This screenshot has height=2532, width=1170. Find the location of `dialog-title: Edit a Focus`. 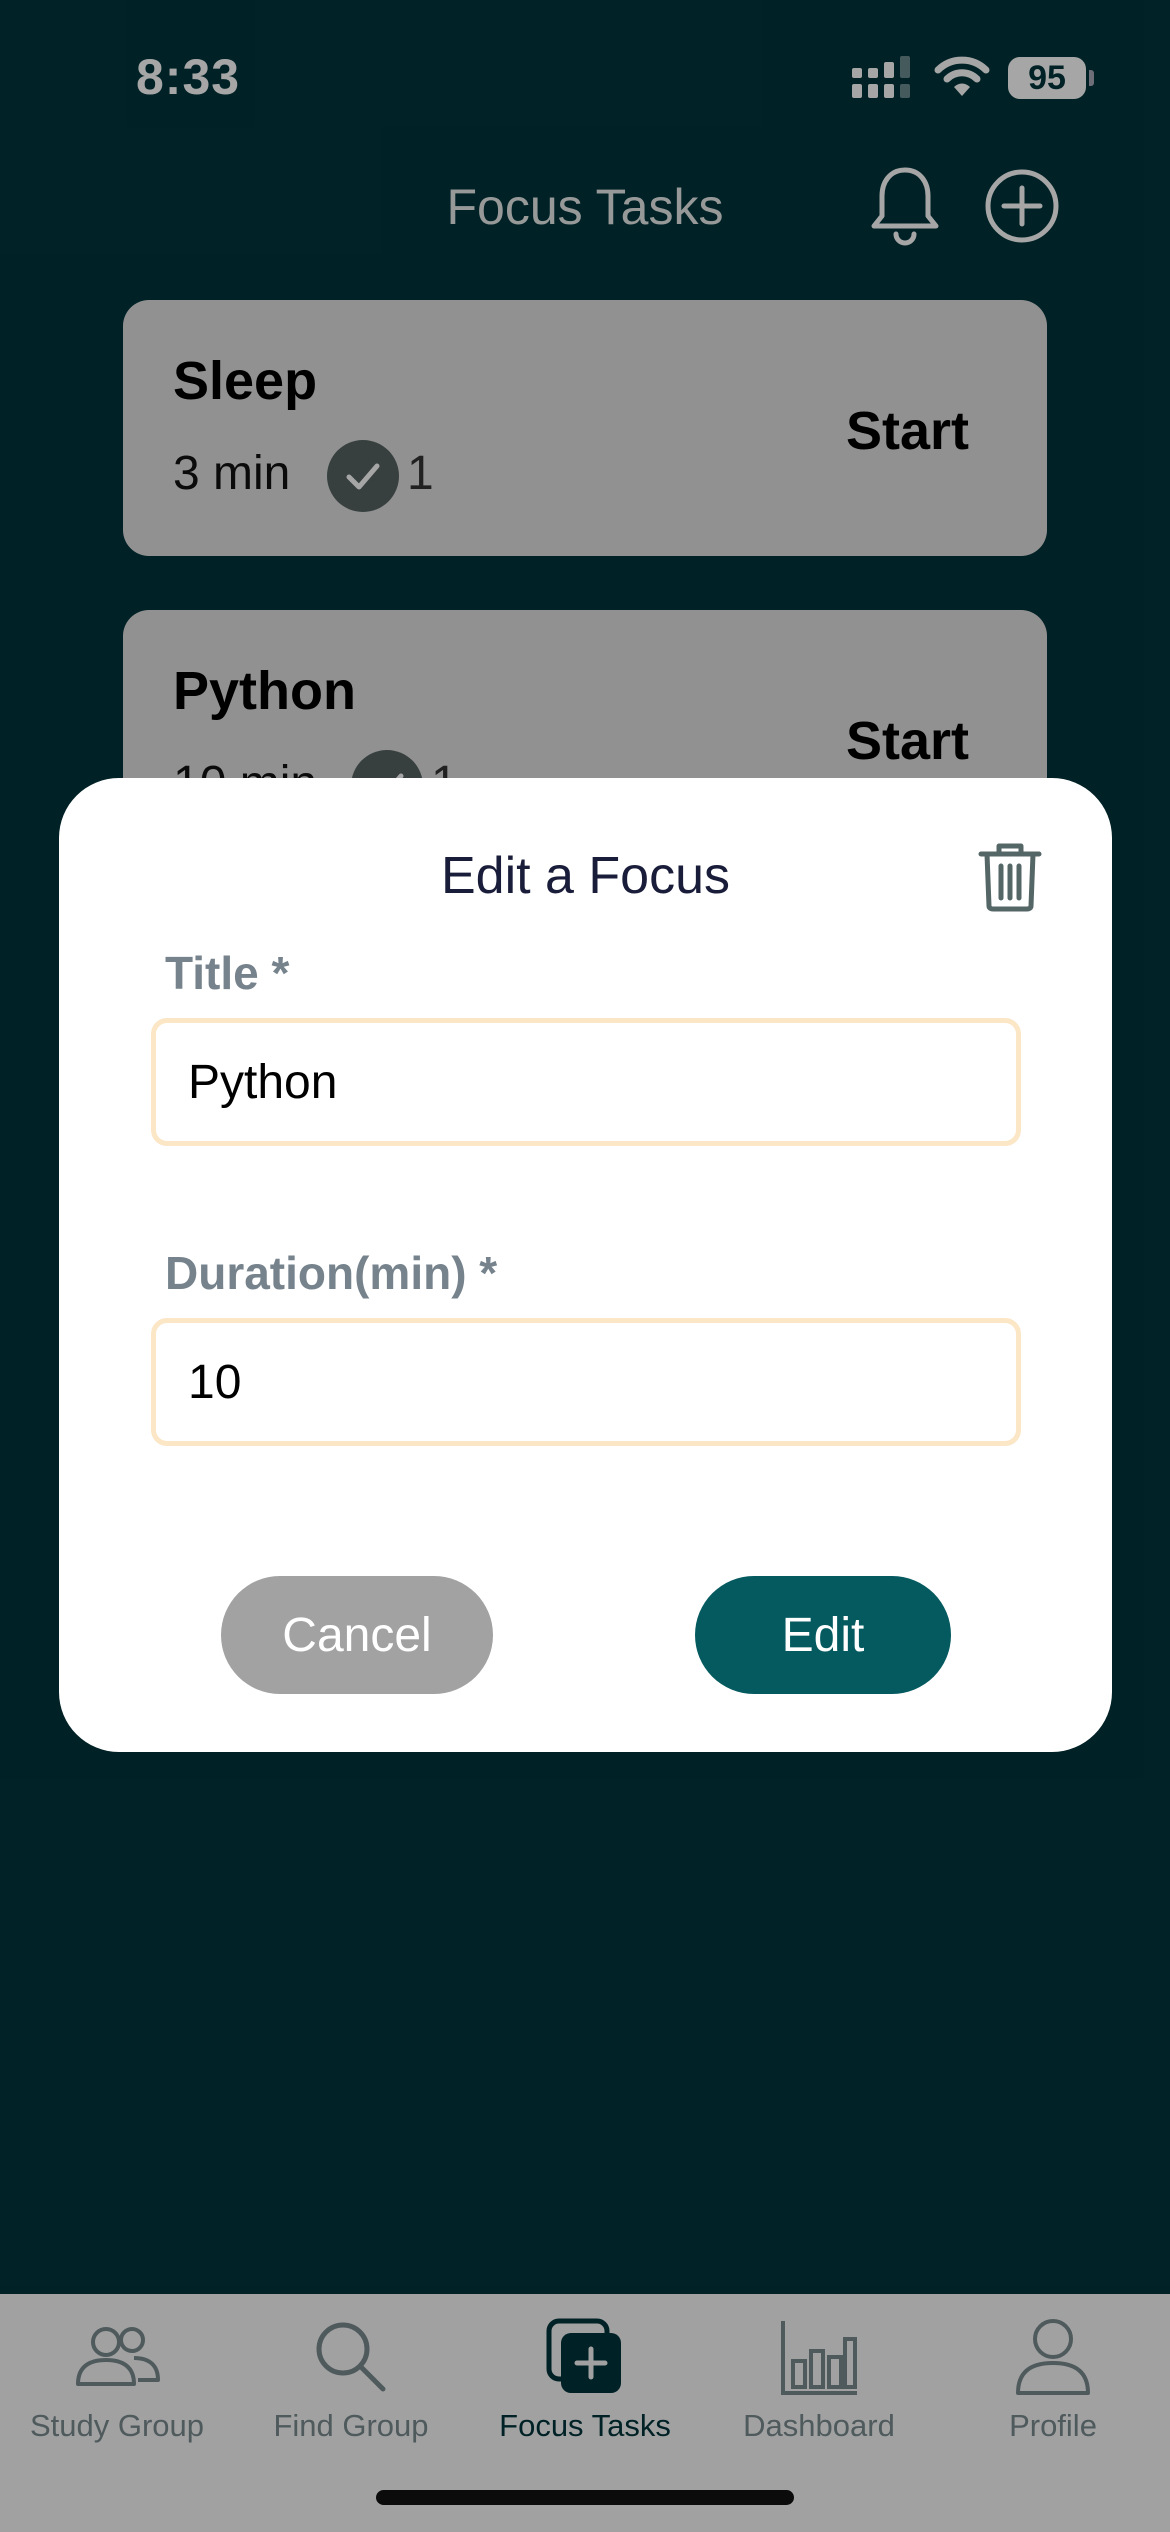

dialog-title: Edit a Focus is located at coordinates (585, 876).